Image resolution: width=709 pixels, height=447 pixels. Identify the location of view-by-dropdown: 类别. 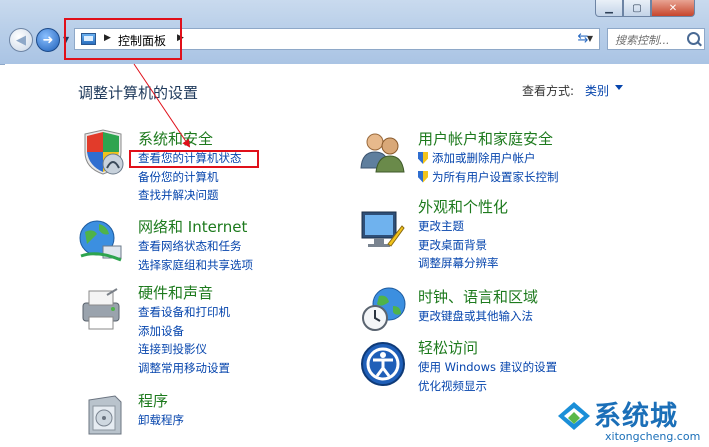
(597, 90).